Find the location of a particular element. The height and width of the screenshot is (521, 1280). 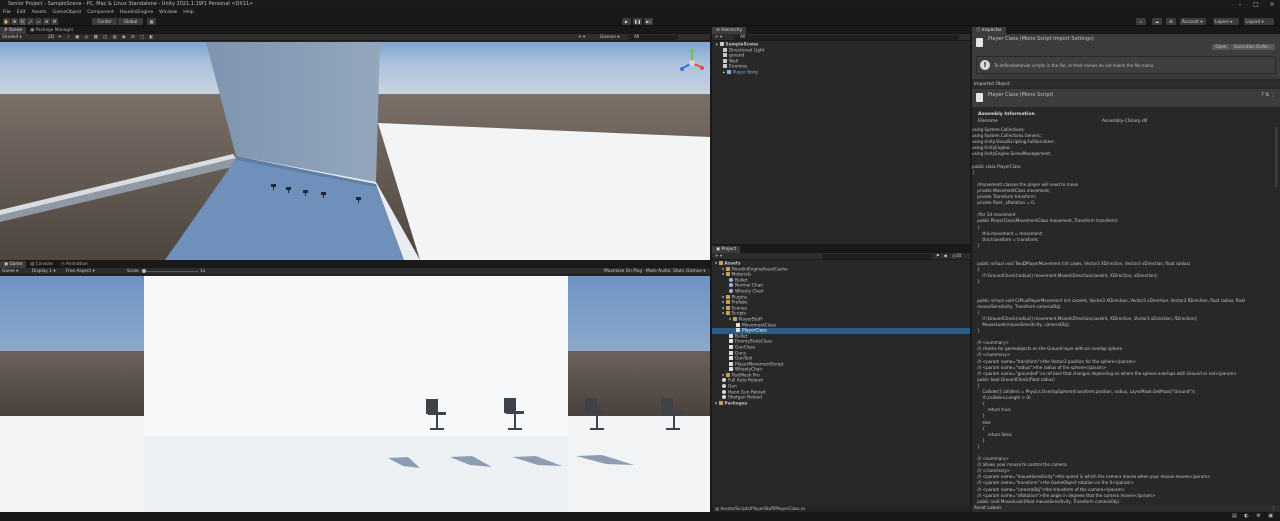

close-button: × is located at coordinates (1272, 4).